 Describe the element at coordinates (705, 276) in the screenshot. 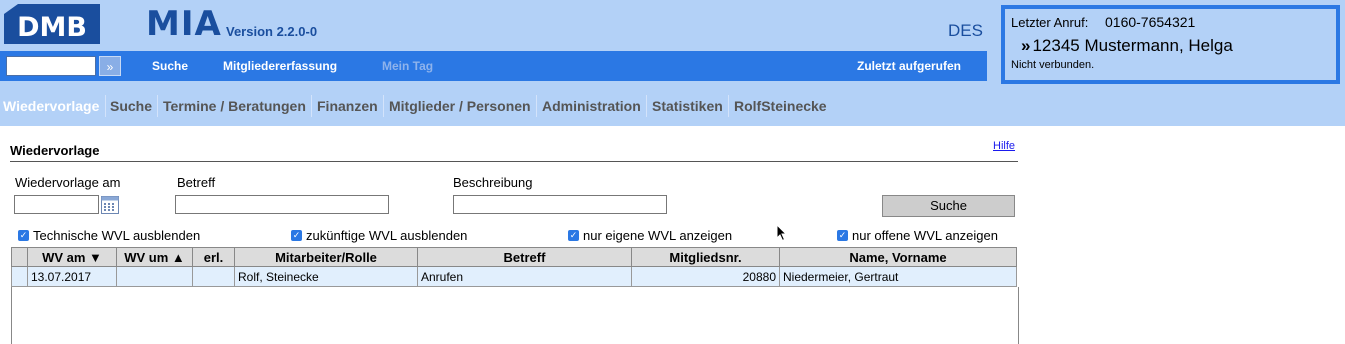

I see `cell-mitgliedsnr: 20880` at that location.